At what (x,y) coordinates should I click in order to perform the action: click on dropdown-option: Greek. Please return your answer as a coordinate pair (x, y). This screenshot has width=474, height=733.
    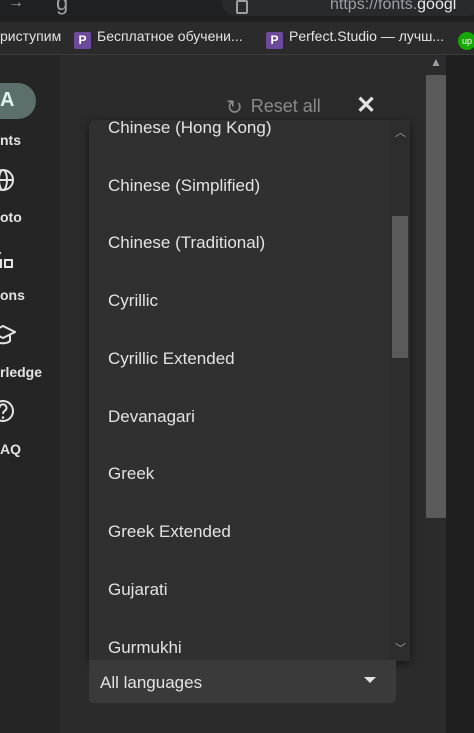
    Looking at the image, I should click on (131, 474).